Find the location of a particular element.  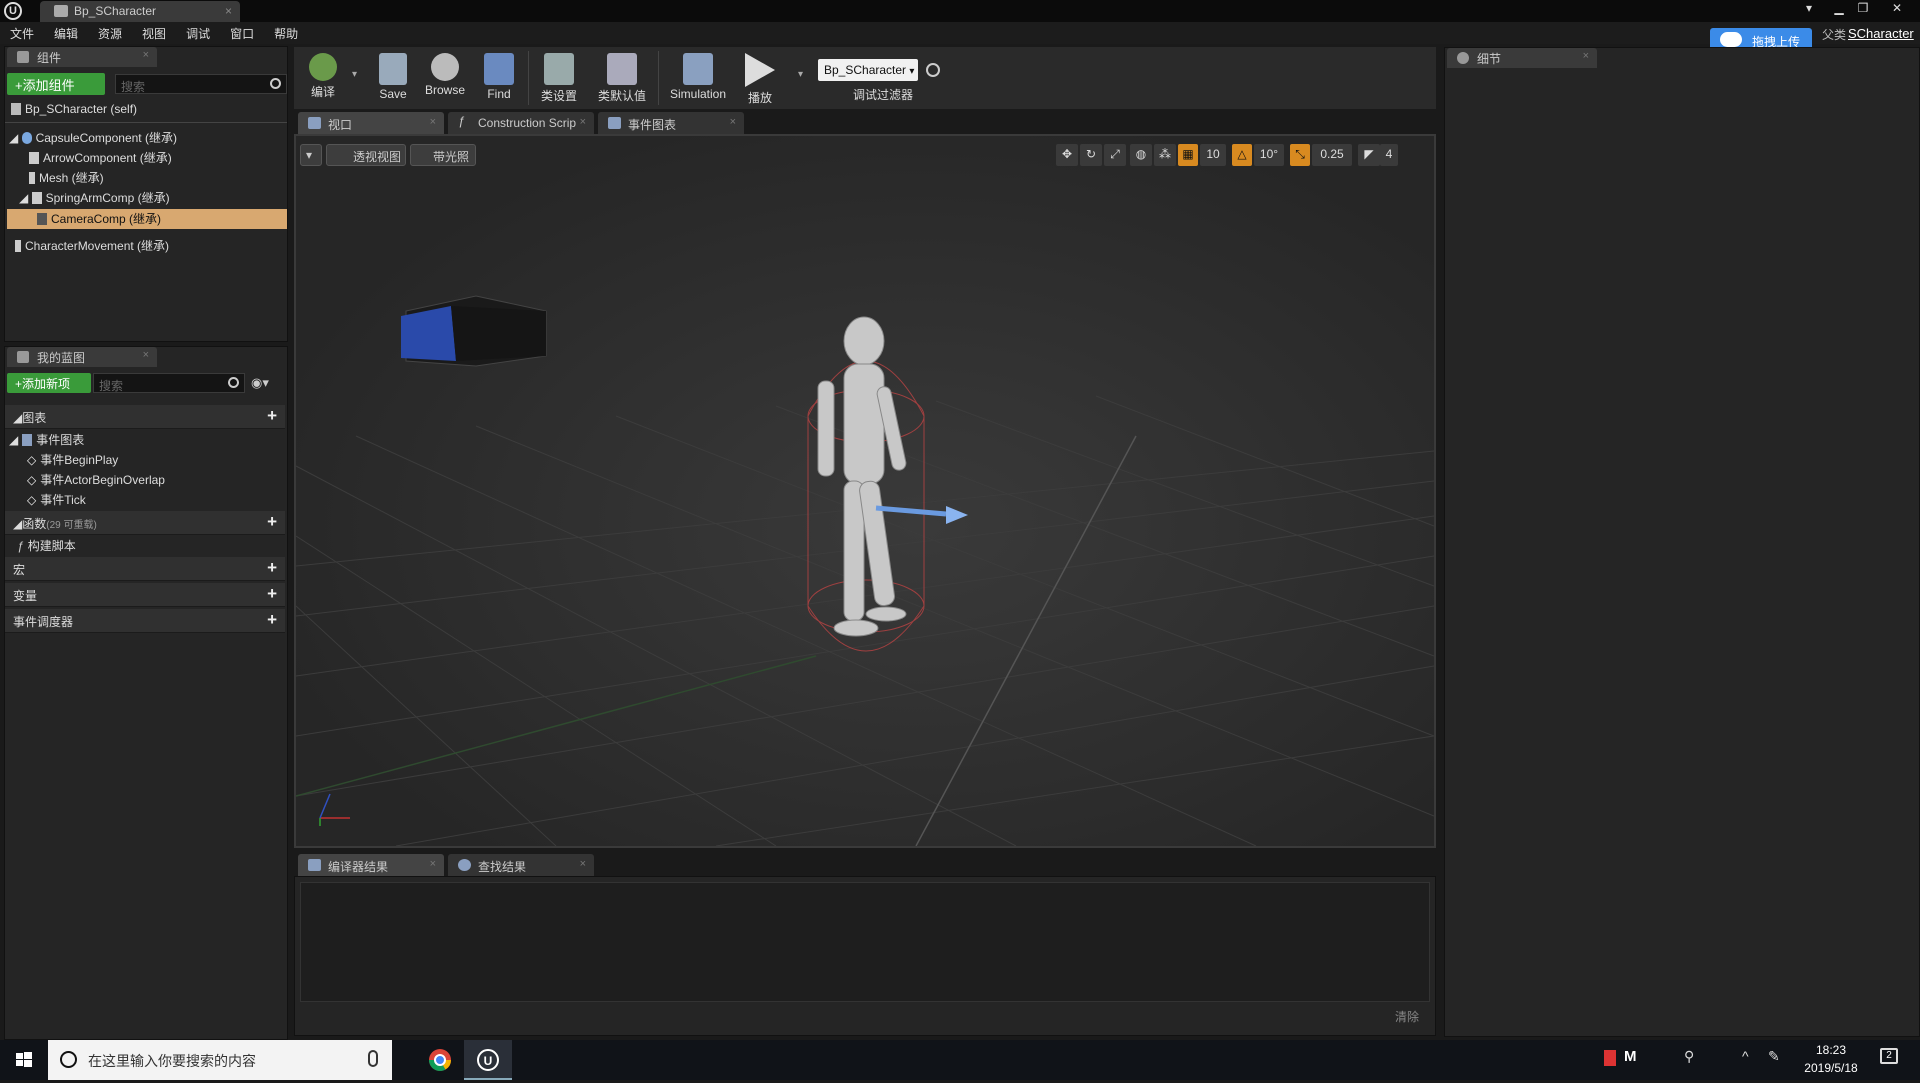

scale-snap-value: 0.25 is located at coordinates (1332, 155).